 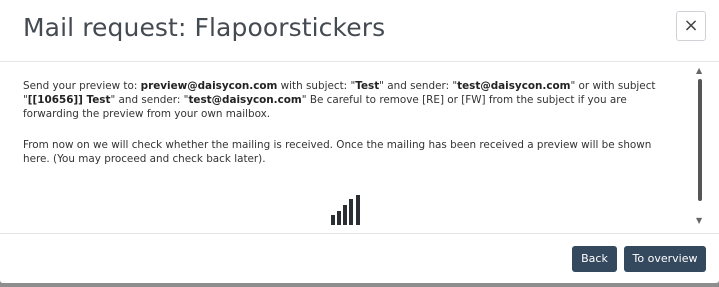 What do you see at coordinates (691, 26) in the screenshot?
I see `close-icon: ×` at bounding box center [691, 26].